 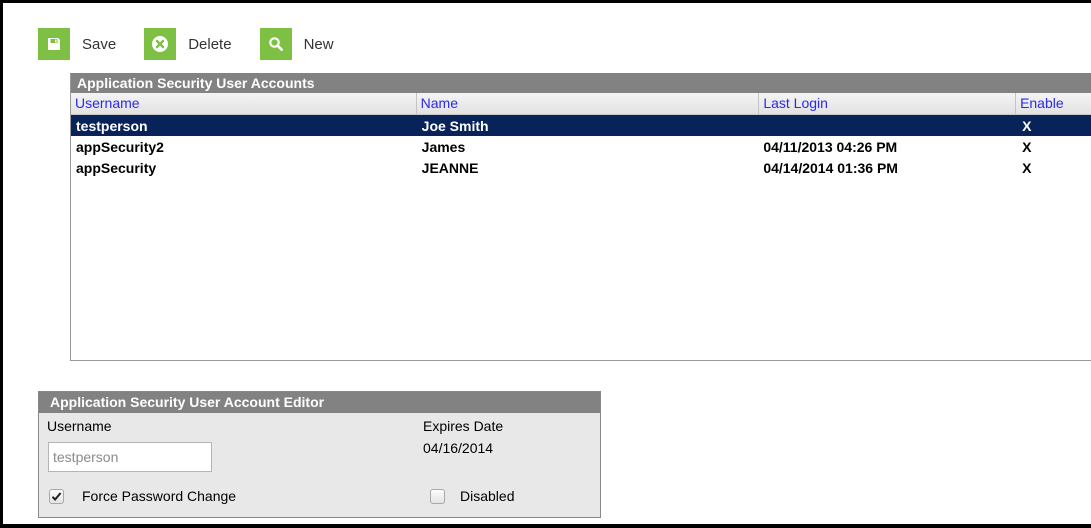 I want to click on table-row: testperson Joe Smith X, so click(x=581, y=125).